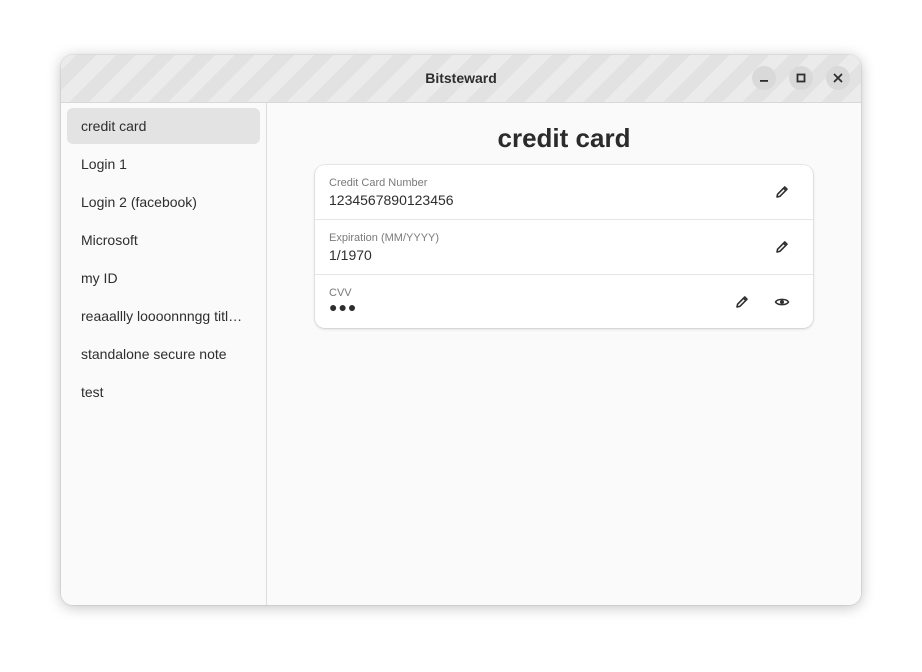 This screenshot has height=672, width=922. What do you see at coordinates (163, 164) in the screenshot?
I see `sidebar-item-login-1: Login 1` at bounding box center [163, 164].